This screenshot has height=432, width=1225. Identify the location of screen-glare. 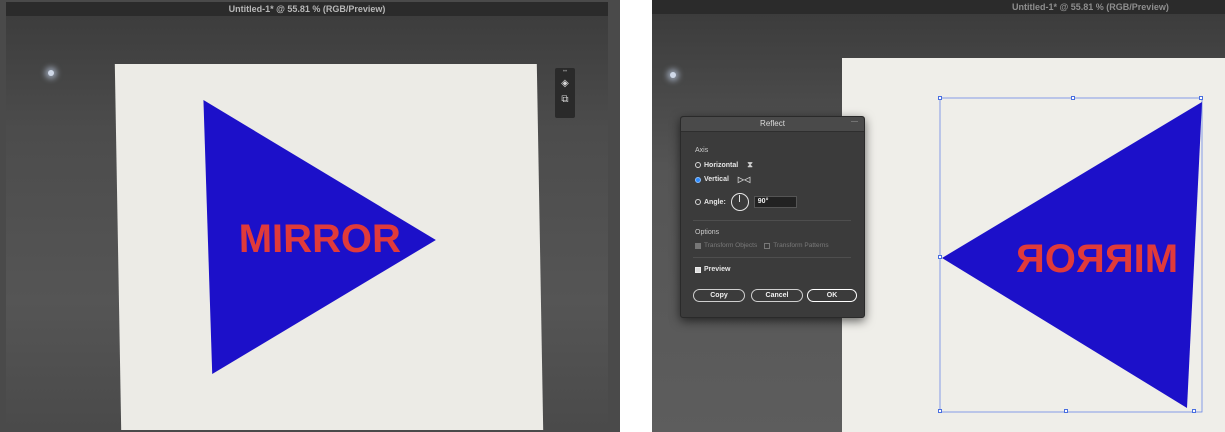
(51, 73).